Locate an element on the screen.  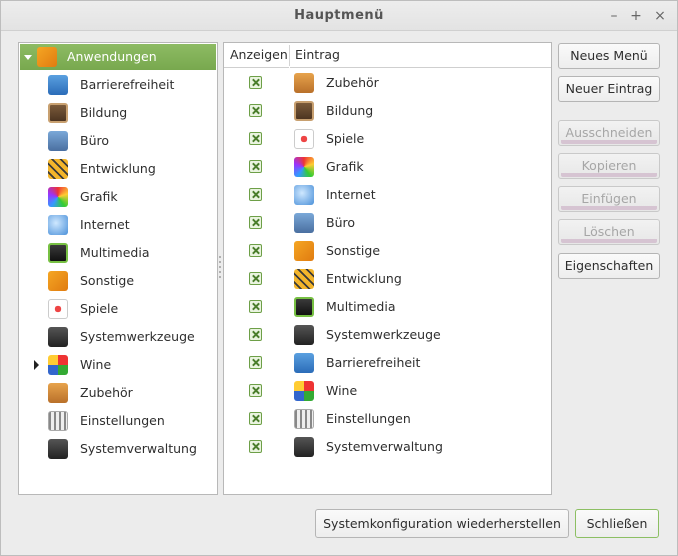
graphics-icon is located at coordinates (304, 167).